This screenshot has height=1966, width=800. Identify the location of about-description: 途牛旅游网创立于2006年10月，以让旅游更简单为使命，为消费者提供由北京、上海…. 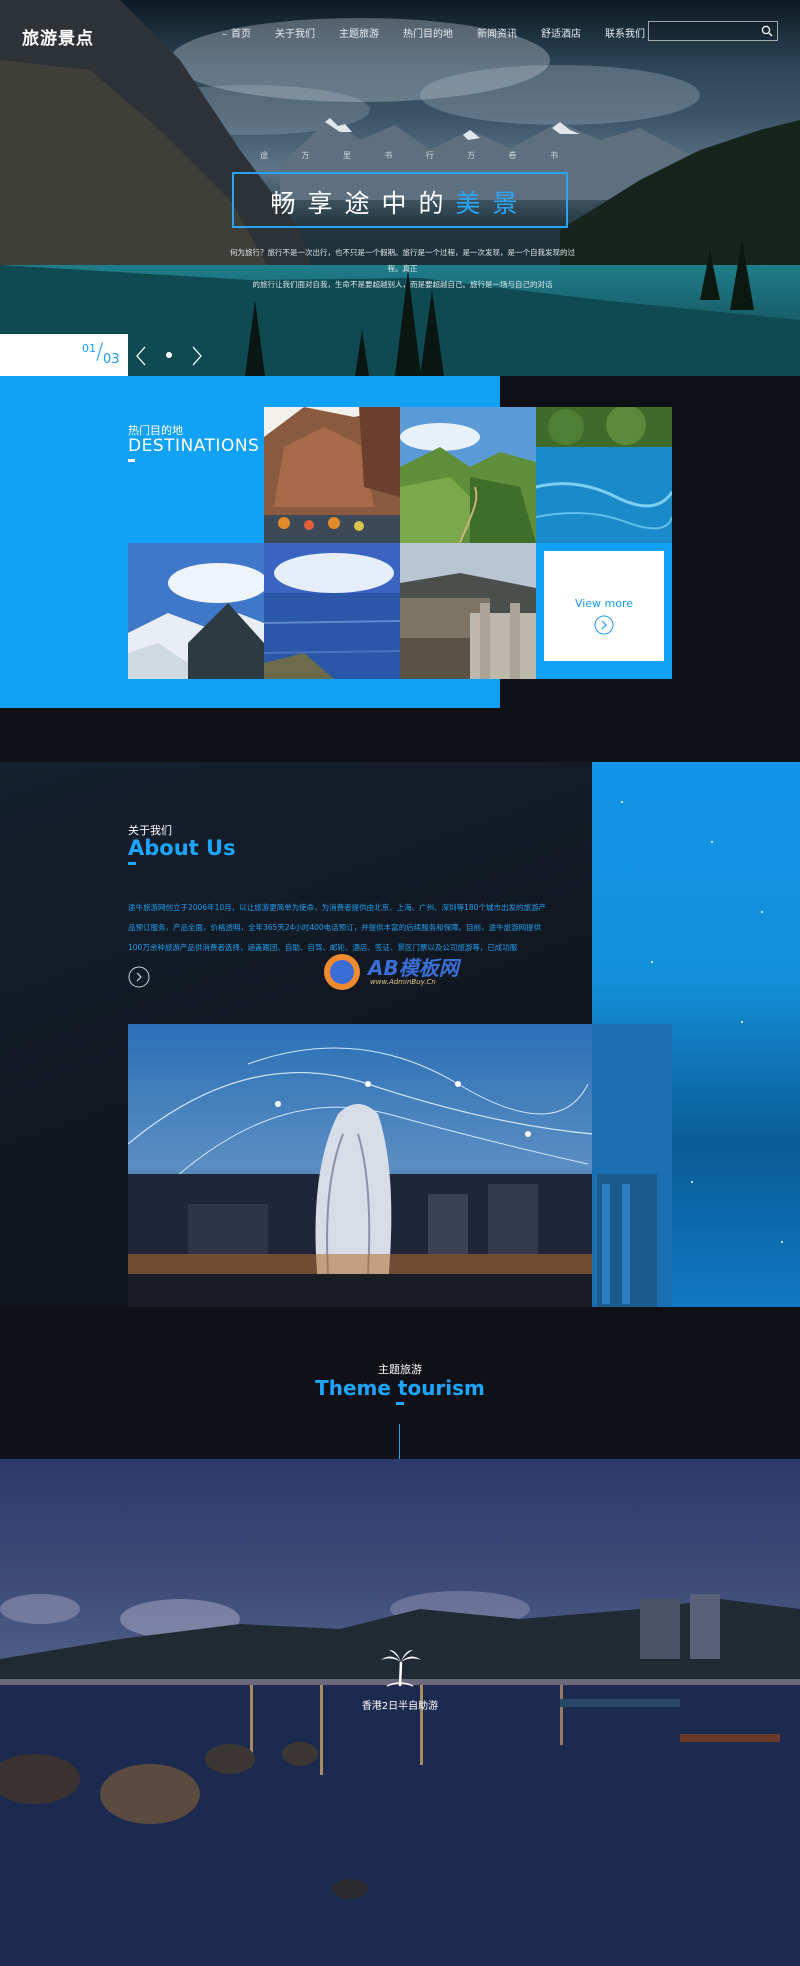
(337, 927).